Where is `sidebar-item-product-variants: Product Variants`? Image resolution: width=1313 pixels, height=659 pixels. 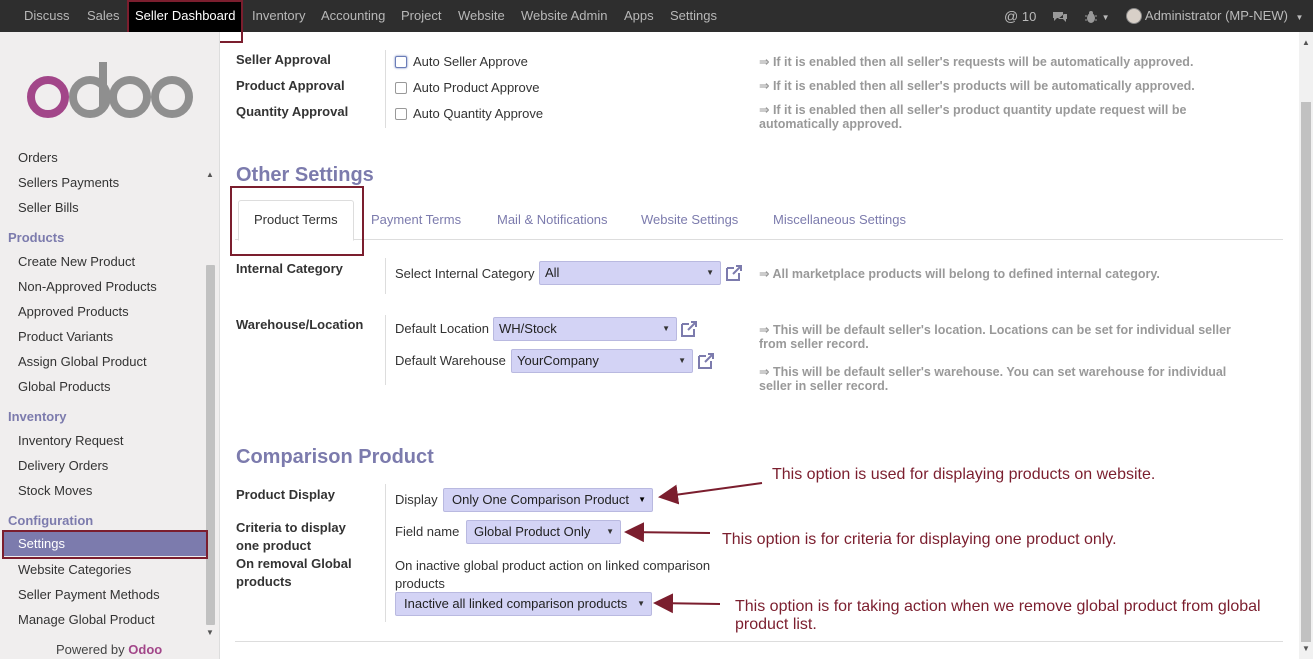 sidebar-item-product-variants: Product Variants is located at coordinates (65, 336).